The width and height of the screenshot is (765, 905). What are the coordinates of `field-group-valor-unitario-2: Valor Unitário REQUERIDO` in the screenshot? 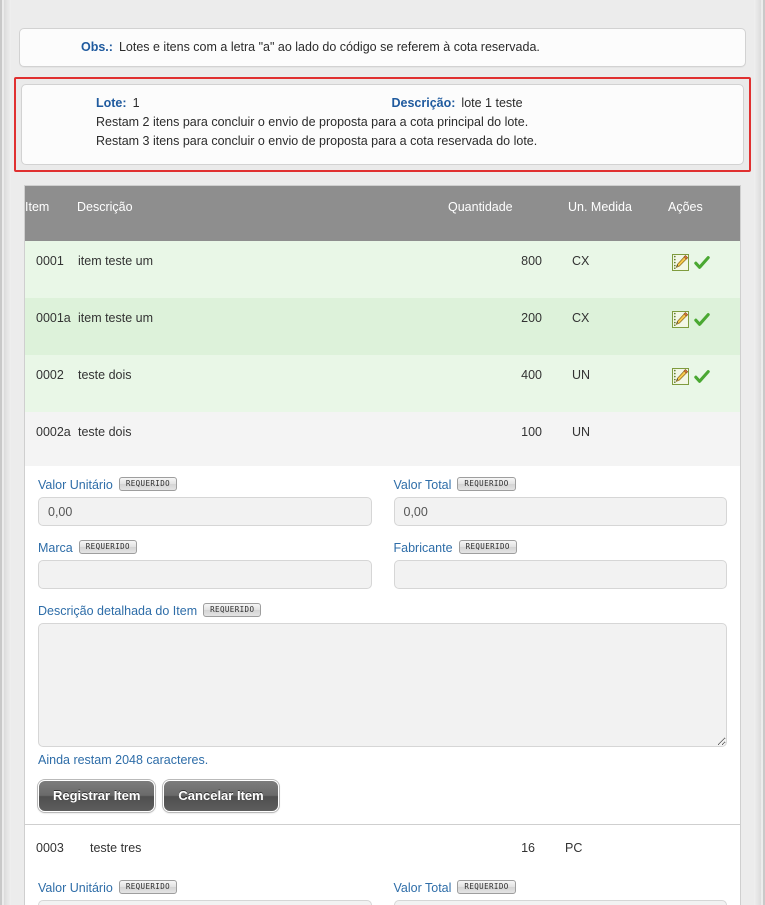 It's located at (205, 892).